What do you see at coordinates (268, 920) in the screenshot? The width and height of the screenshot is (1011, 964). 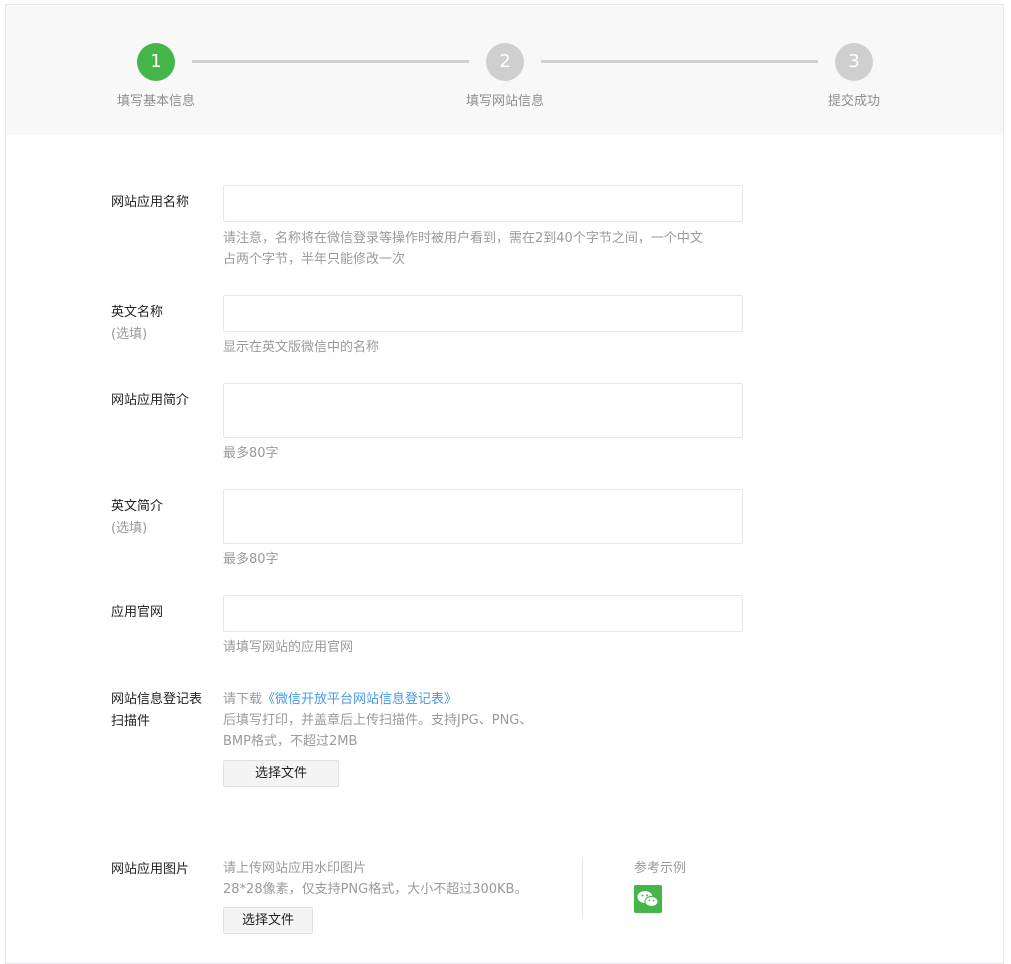 I see `app-image-choose-file-button: 选择文件` at bounding box center [268, 920].